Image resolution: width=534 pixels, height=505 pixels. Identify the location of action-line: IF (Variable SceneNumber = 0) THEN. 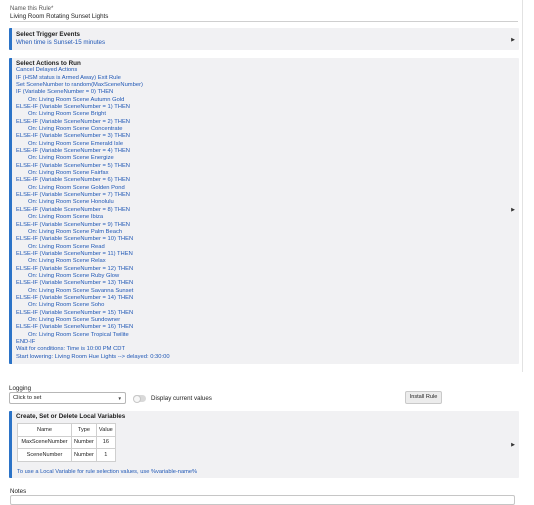
(65, 92).